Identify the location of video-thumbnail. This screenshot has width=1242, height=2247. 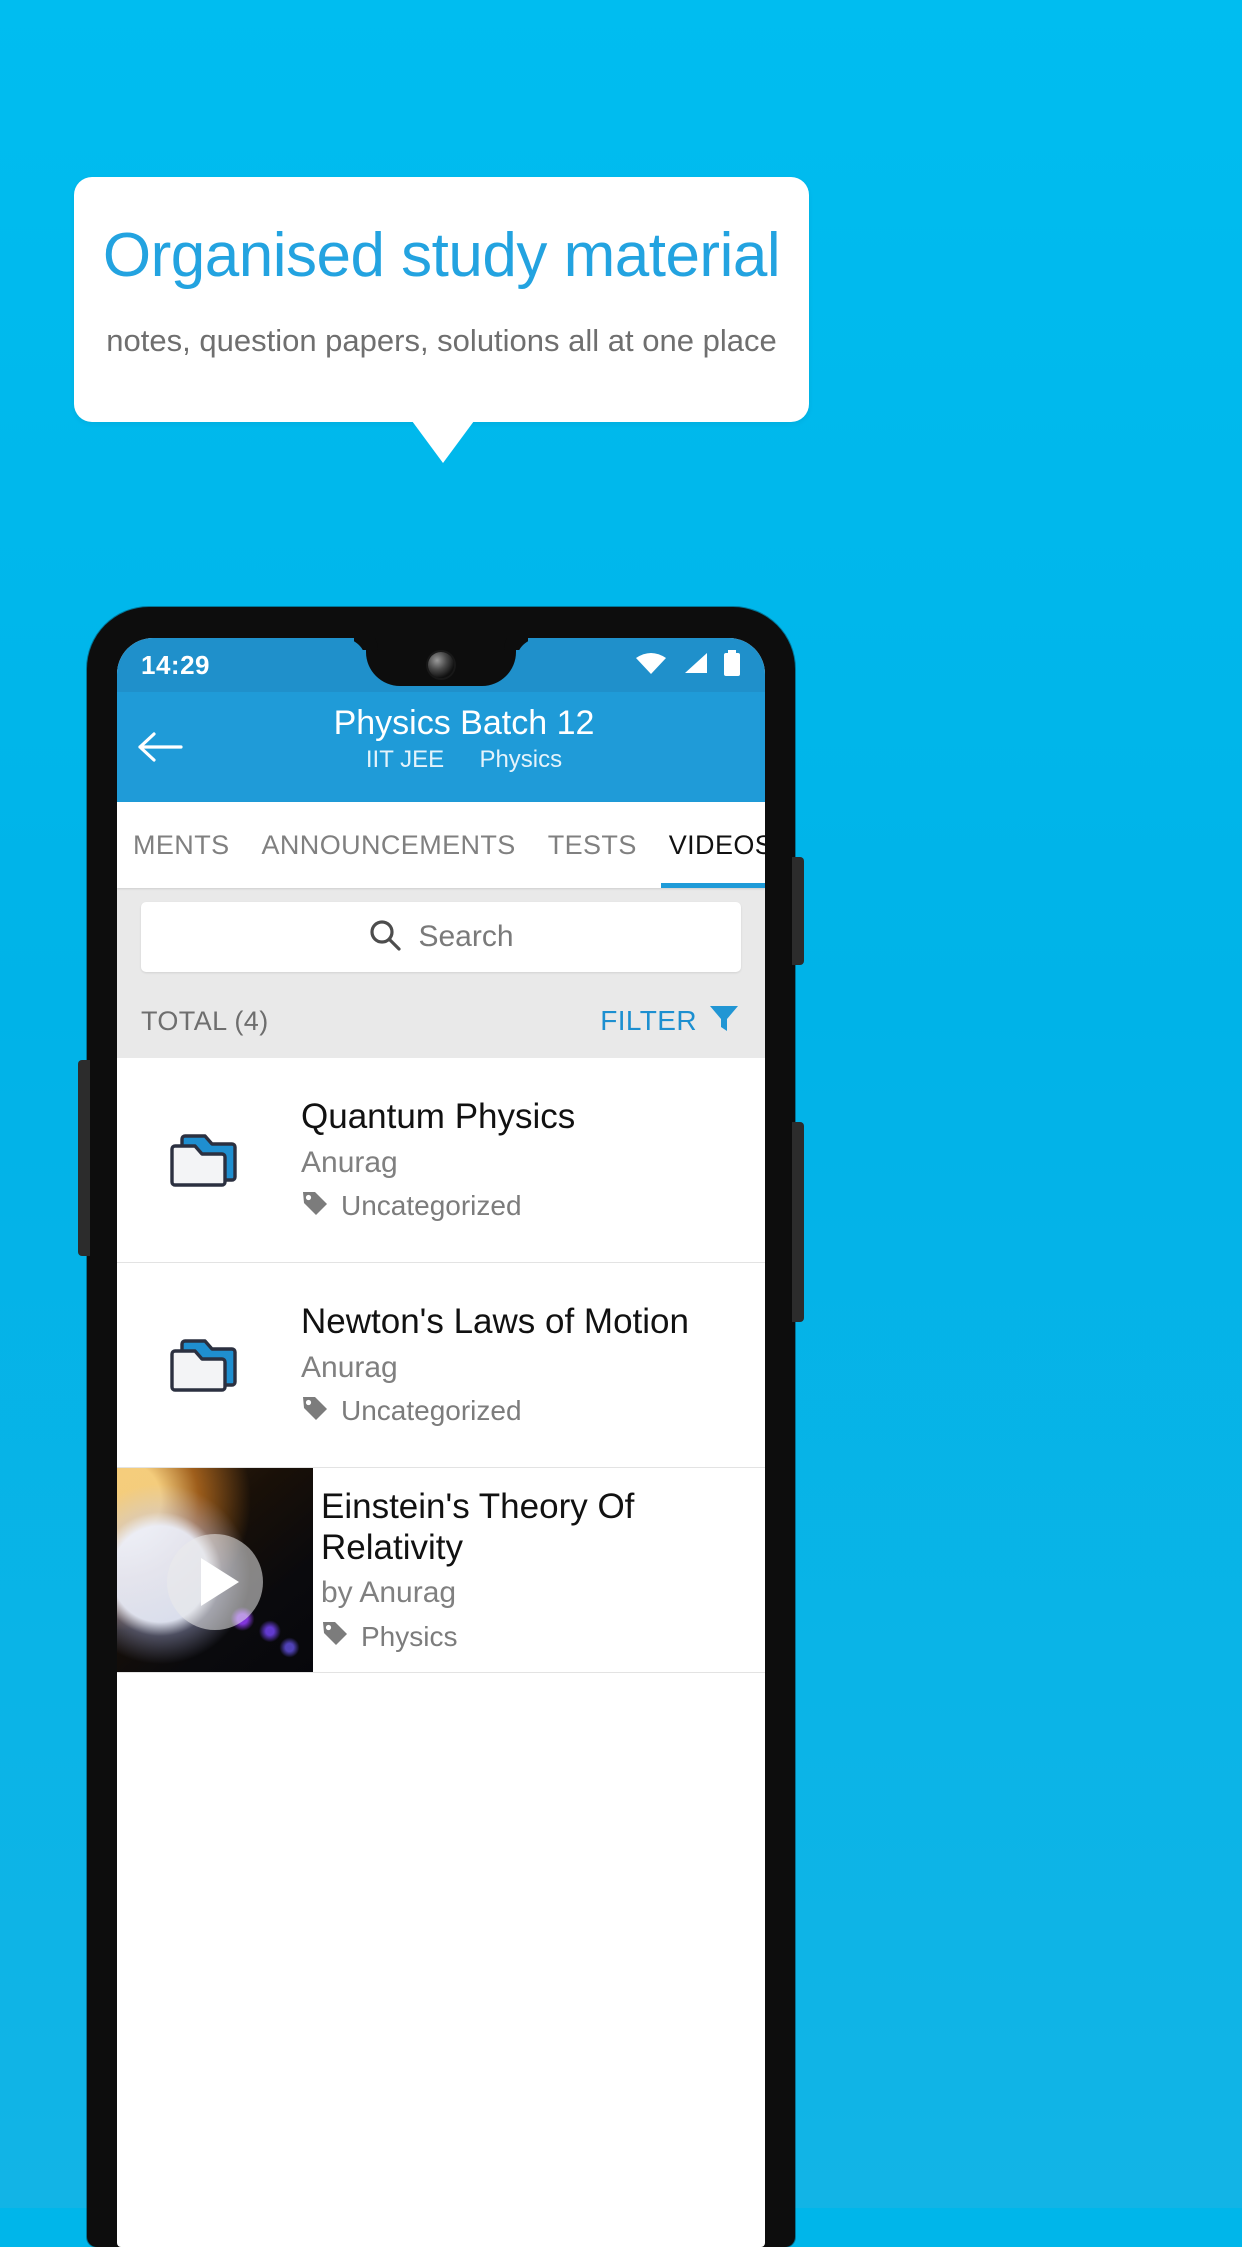
(215, 1570).